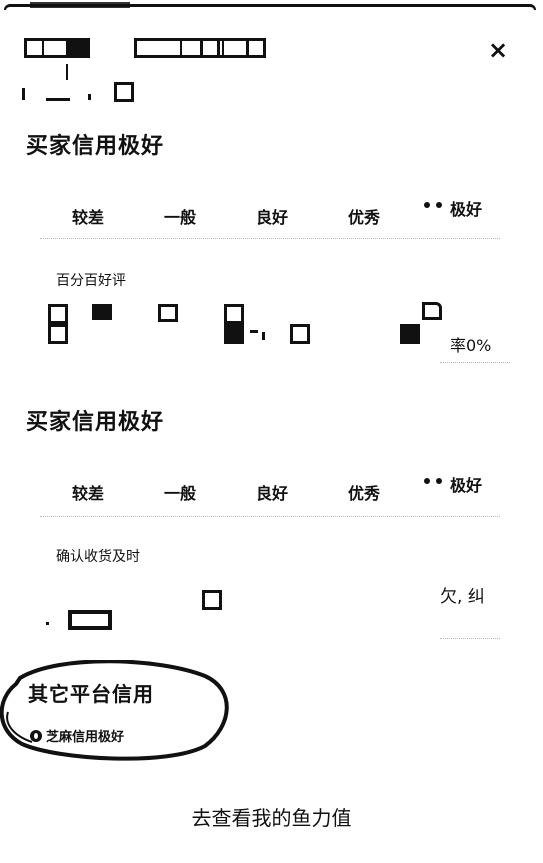  I want to click on zhima-credit-row: 芝麻信用极好, so click(77, 735).